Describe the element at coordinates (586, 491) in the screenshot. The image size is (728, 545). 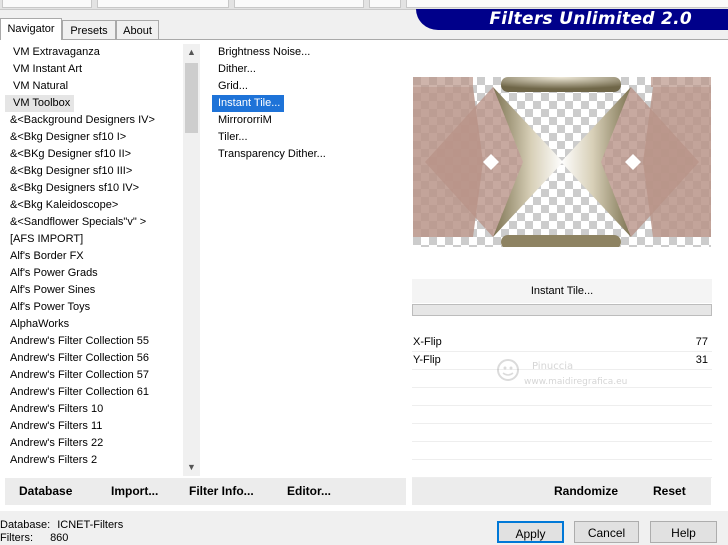
I see `randomize-button: Randomize` at that location.